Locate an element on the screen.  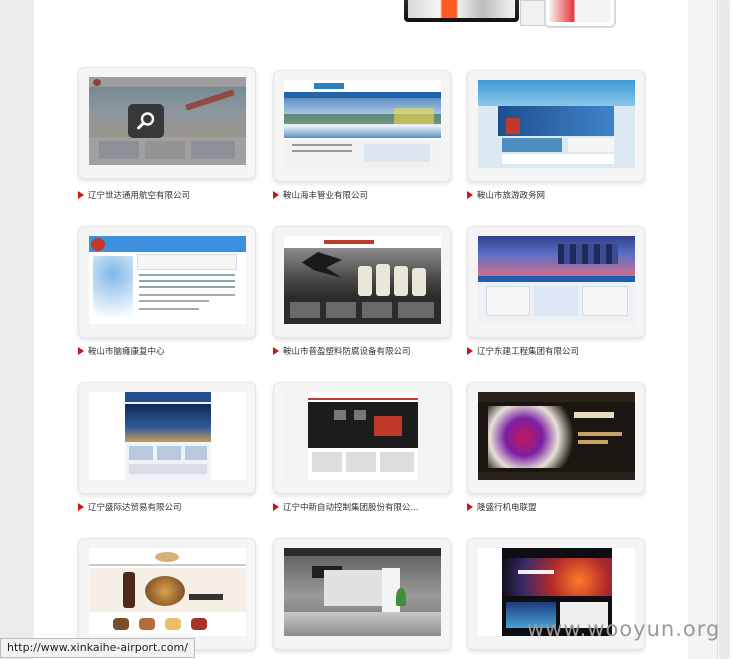
portfolio-caption: 鞍山市旅游政务网 is located at coordinates (562, 196).